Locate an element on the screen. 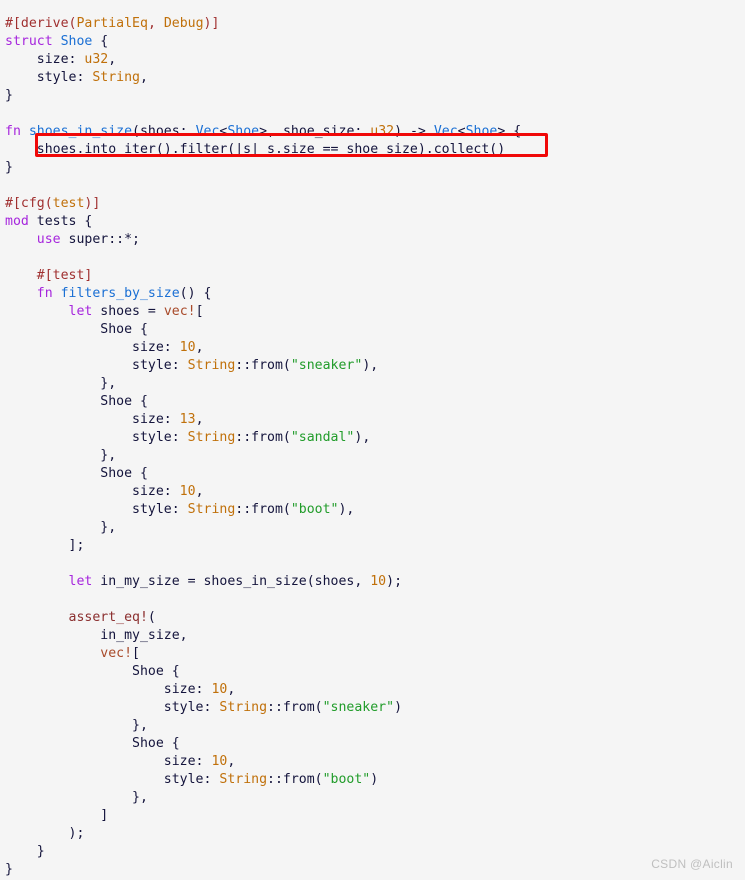 The height and width of the screenshot is (880, 745). code-token-kw: fn is located at coordinates (33, 294).